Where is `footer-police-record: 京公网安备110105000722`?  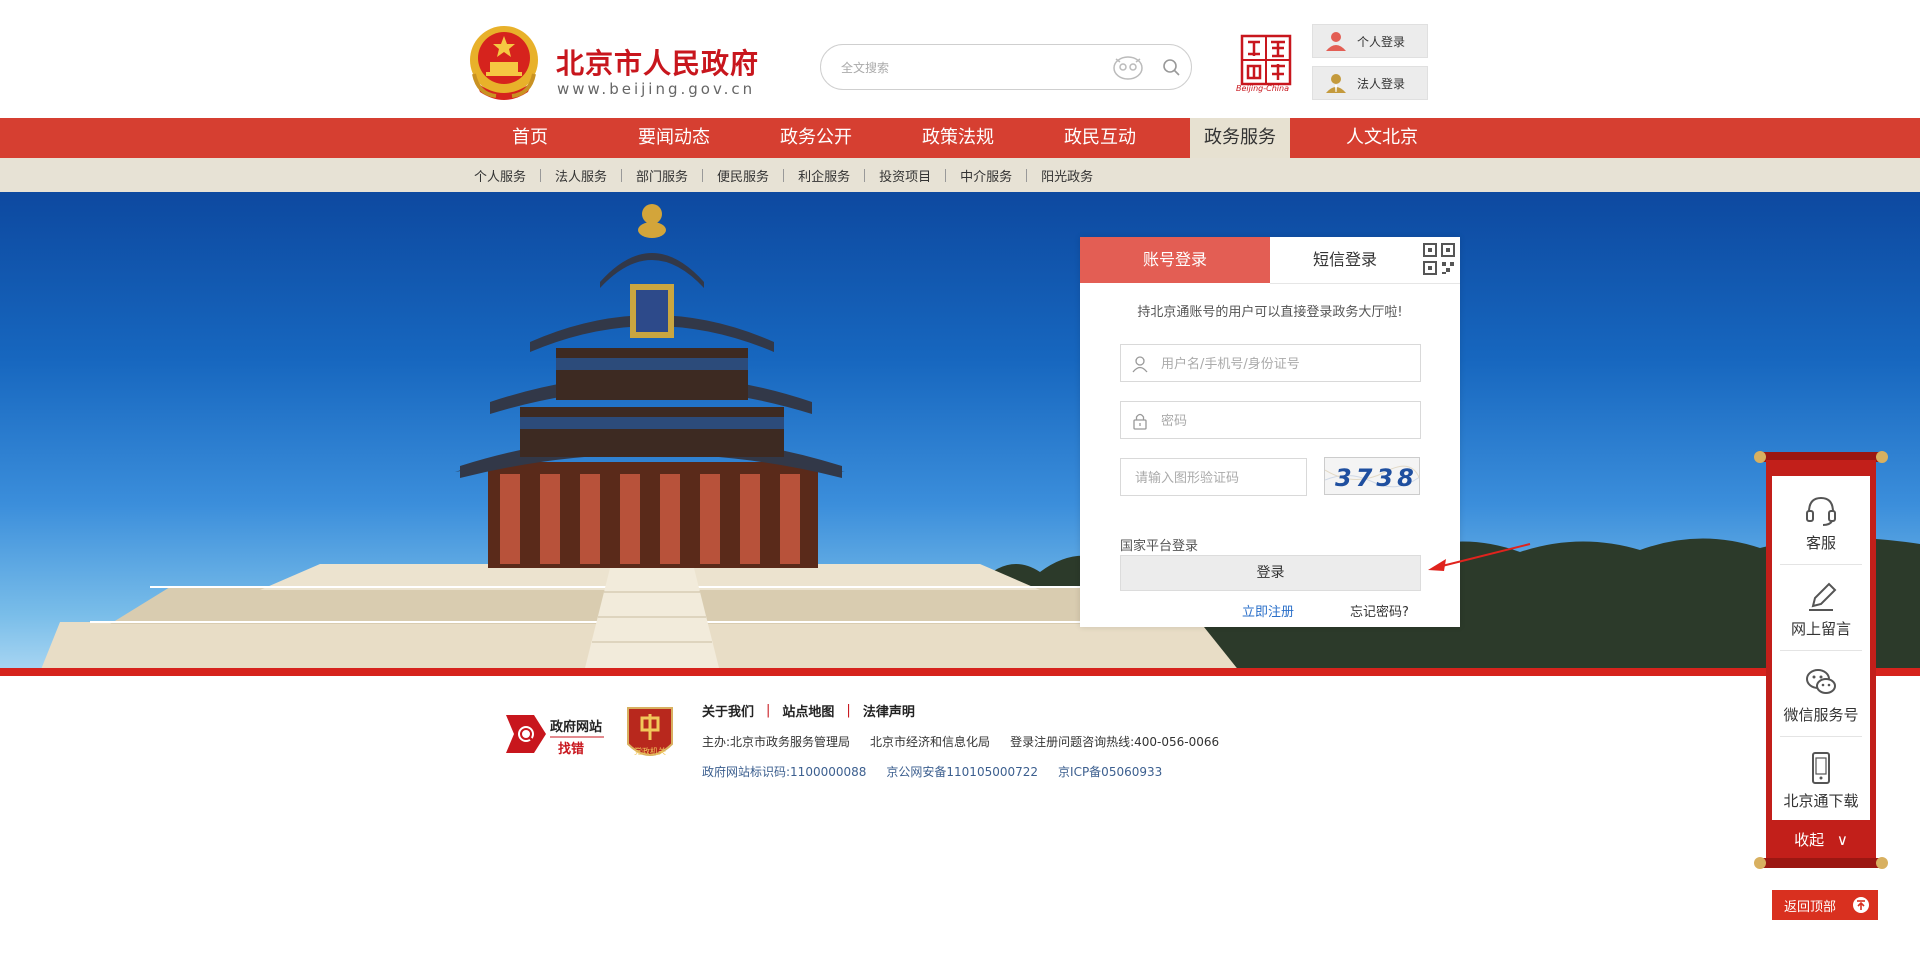
footer-police-record: 京公网安备110105000722 is located at coordinates (962, 771).